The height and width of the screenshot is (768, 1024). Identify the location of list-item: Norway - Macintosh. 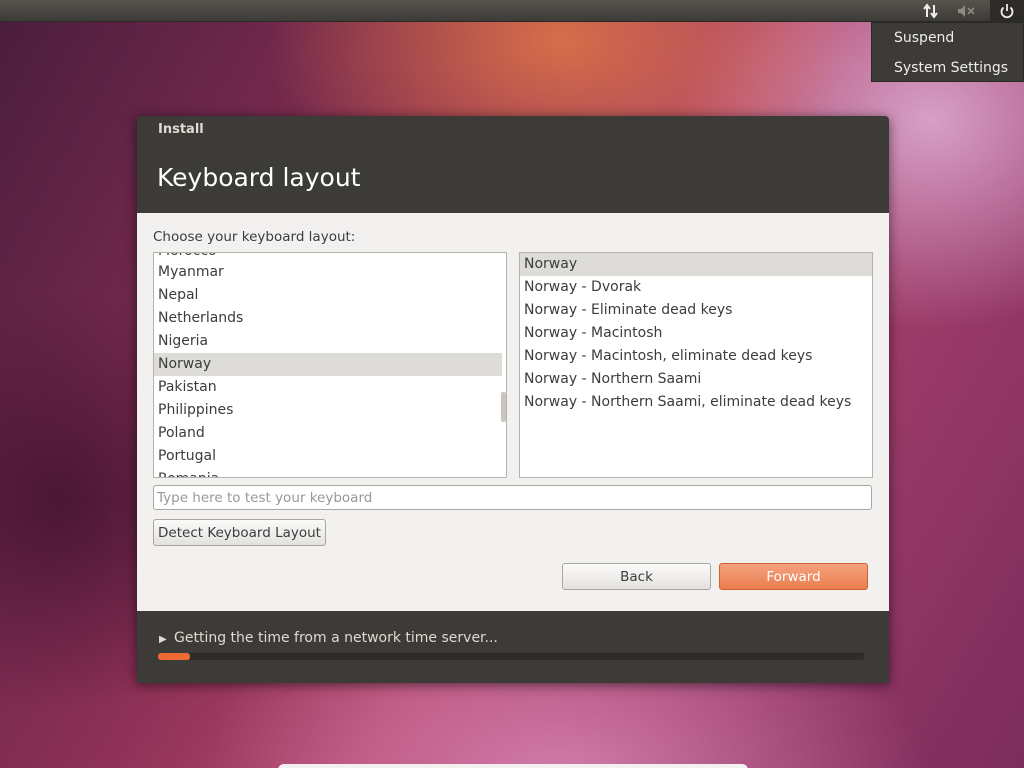
(696, 333).